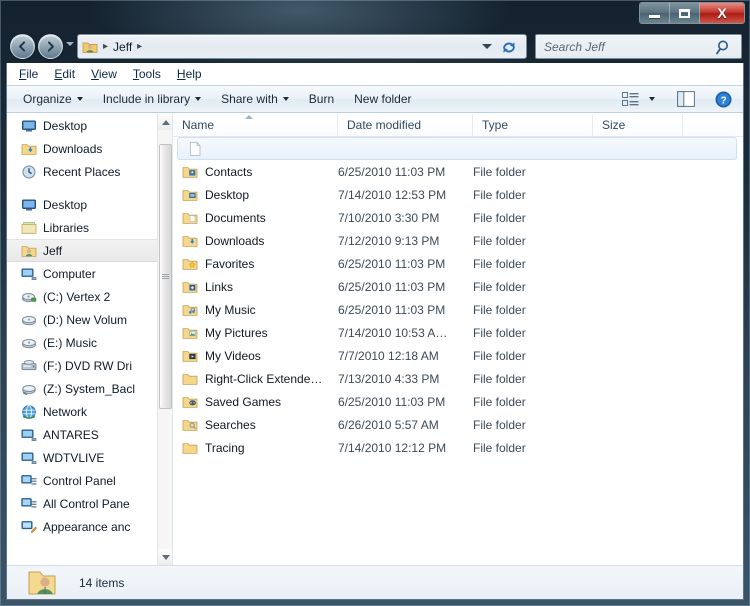 Image resolution: width=750 pixels, height=606 pixels. What do you see at coordinates (302, 46) in the screenshot?
I see `address-bar: ▸ Jeff ▸` at bounding box center [302, 46].